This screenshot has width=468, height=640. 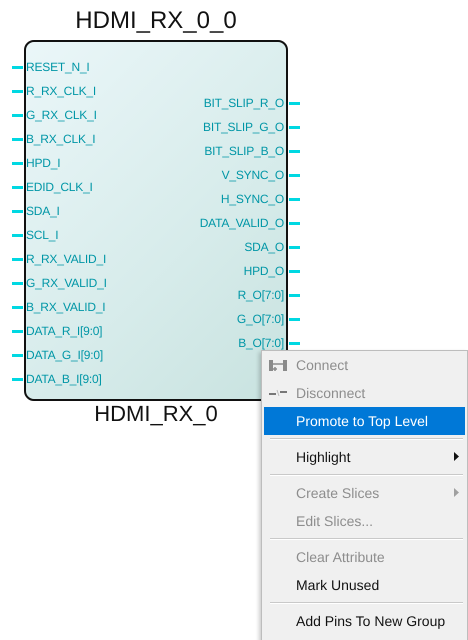 What do you see at coordinates (364, 621) in the screenshot?
I see `menu-item: Add Pins To New Group` at bounding box center [364, 621].